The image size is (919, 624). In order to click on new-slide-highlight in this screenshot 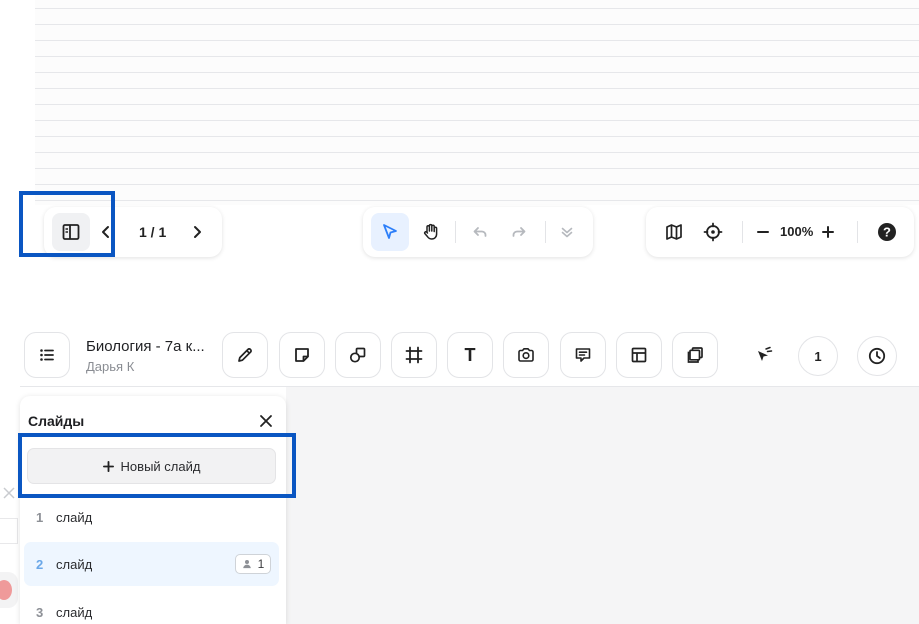, I will do `click(157, 465)`.